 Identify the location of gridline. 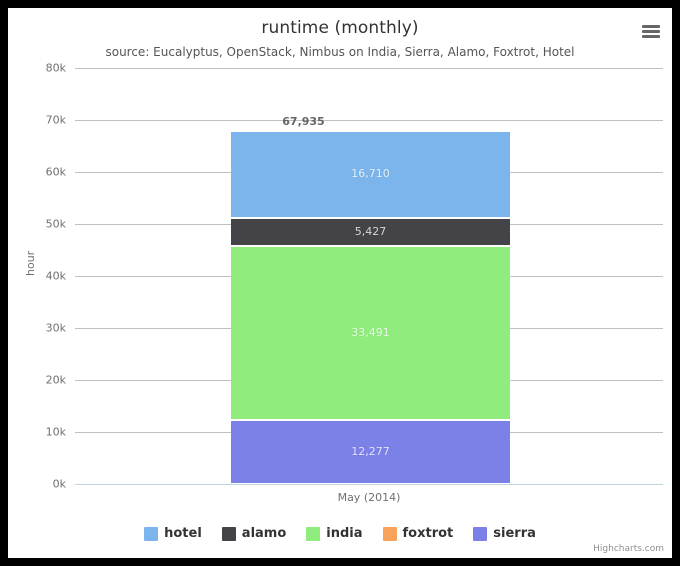
(369, 484).